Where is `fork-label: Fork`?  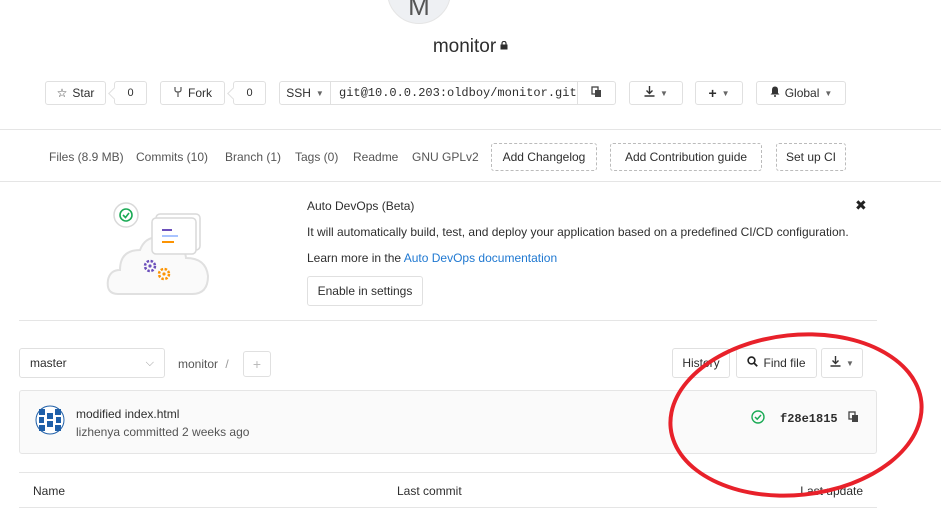 fork-label: Fork is located at coordinates (200, 93).